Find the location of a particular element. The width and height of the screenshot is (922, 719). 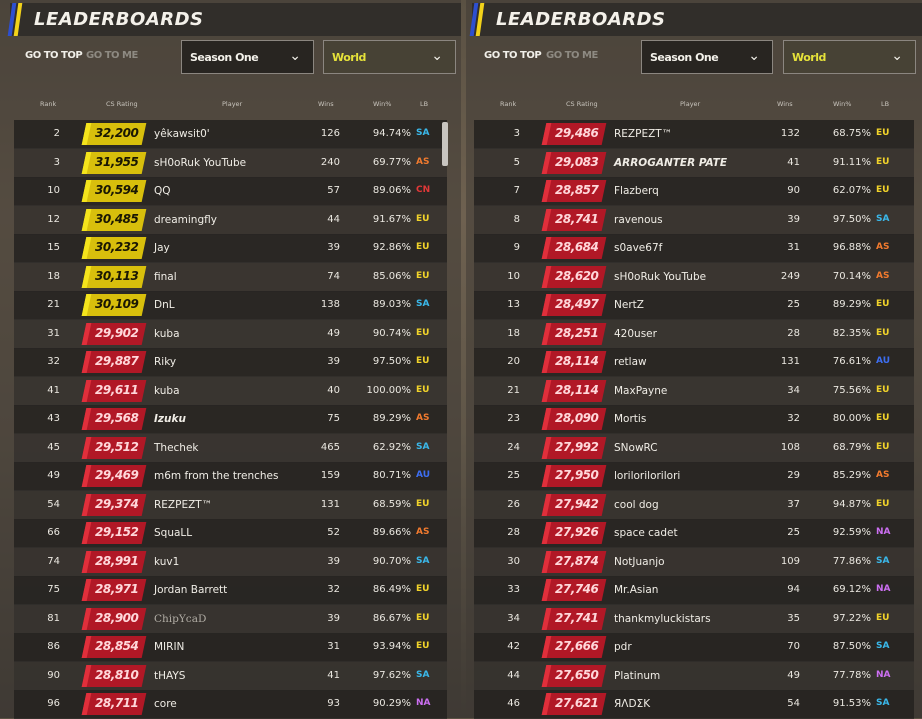

player-name: Flazberq is located at coordinates (636, 191).